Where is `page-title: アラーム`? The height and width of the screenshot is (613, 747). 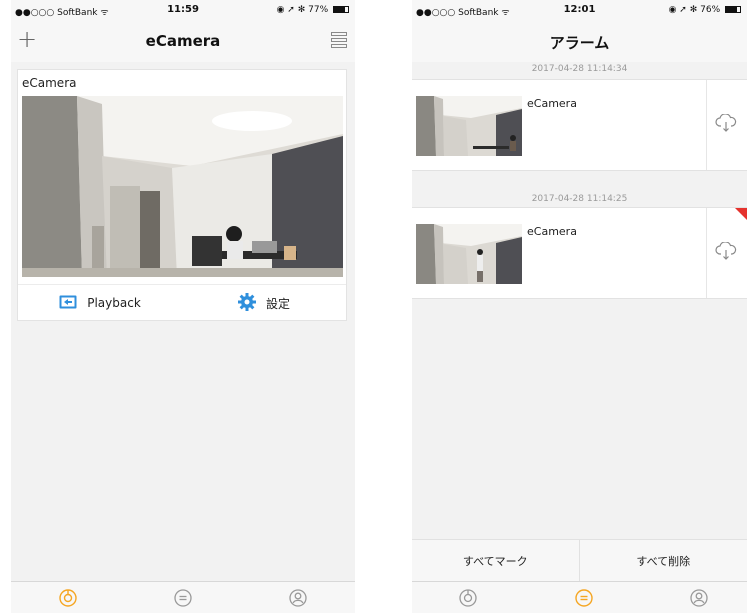 page-title: アラーム is located at coordinates (579, 43).